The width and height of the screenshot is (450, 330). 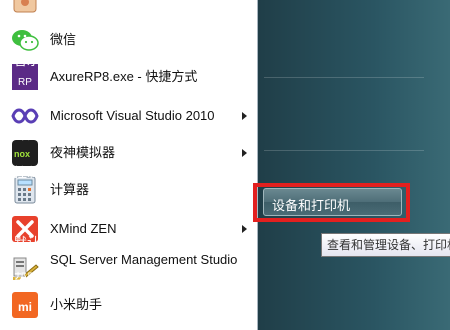 What do you see at coordinates (27, 59) in the screenshot?
I see `place-music: 音乐` at bounding box center [27, 59].